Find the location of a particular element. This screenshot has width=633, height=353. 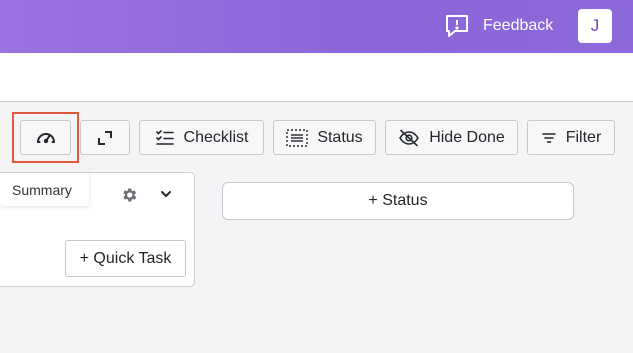

status-button: Status is located at coordinates (324, 137).